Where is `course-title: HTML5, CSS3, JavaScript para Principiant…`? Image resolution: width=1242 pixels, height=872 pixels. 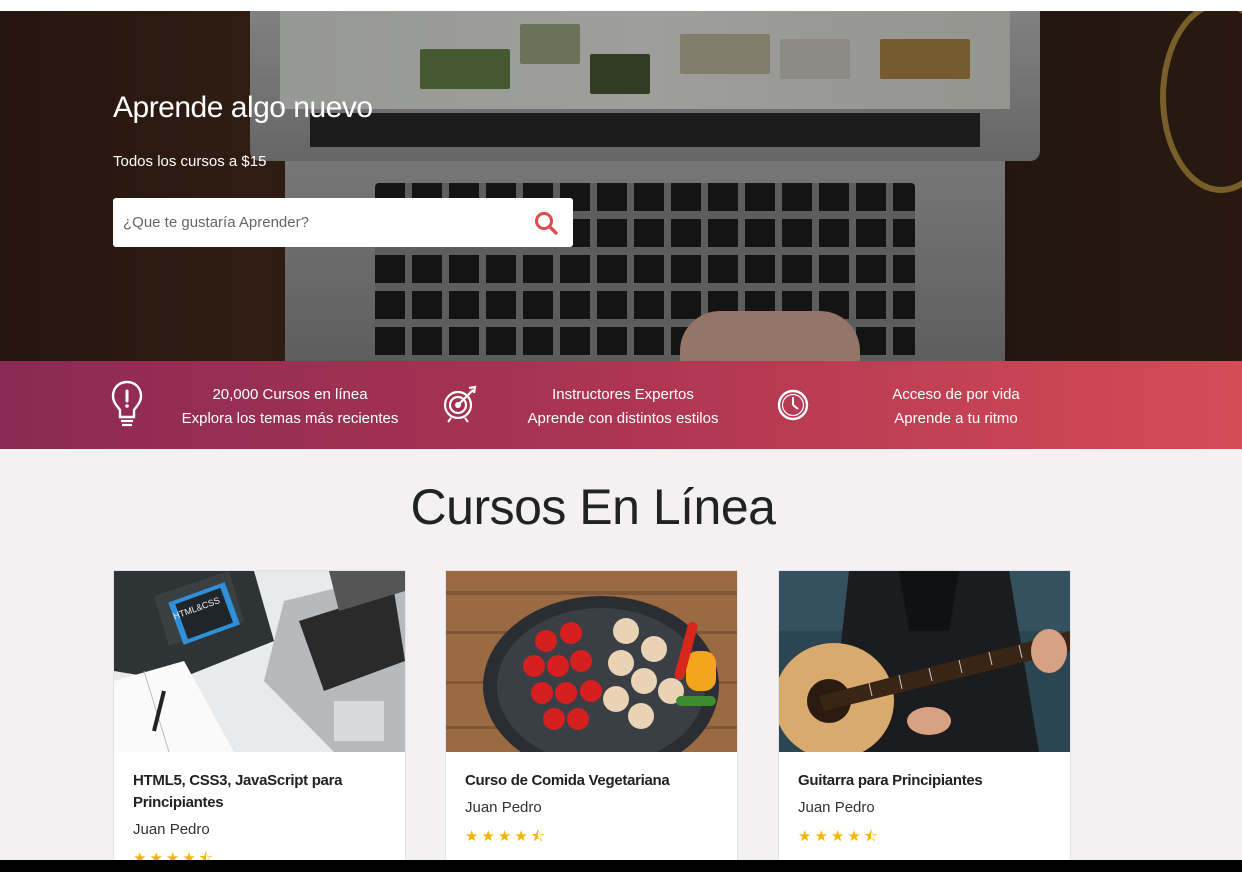
course-title: HTML5, CSS3, JavaScript para Principiant… is located at coordinates (260, 792).